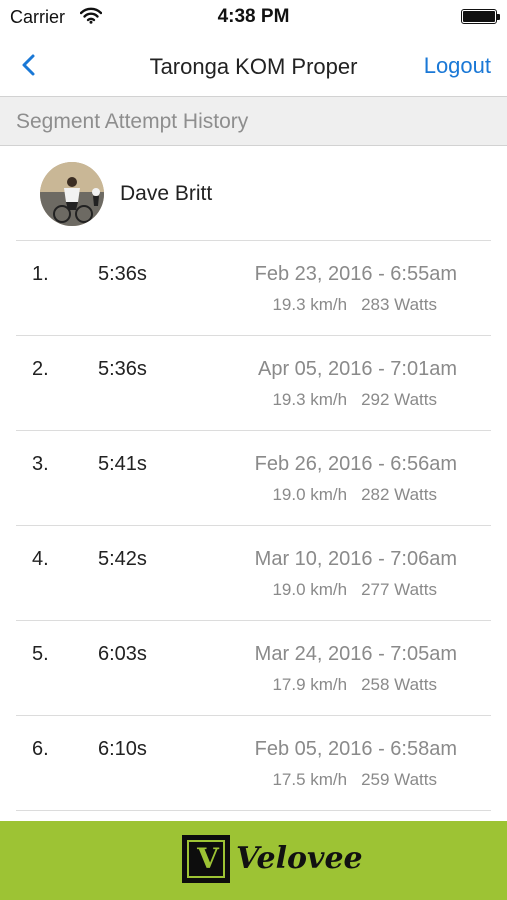  Describe the element at coordinates (40, 369) in the screenshot. I see `attempt-rank: 2.` at that location.